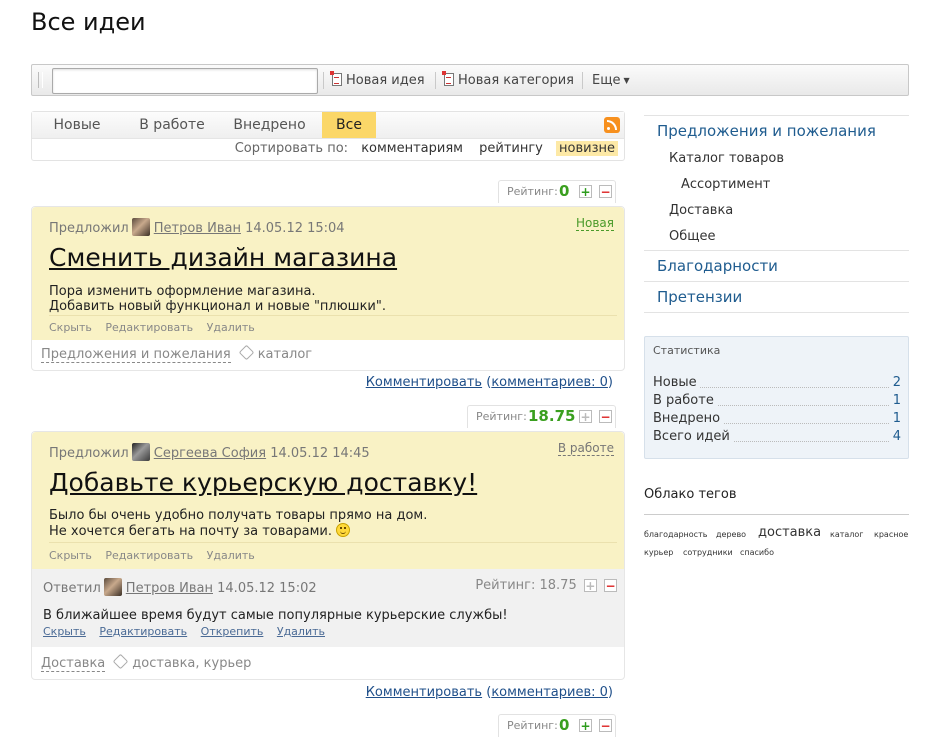  I want to click on stat-value: 4, so click(895, 436).